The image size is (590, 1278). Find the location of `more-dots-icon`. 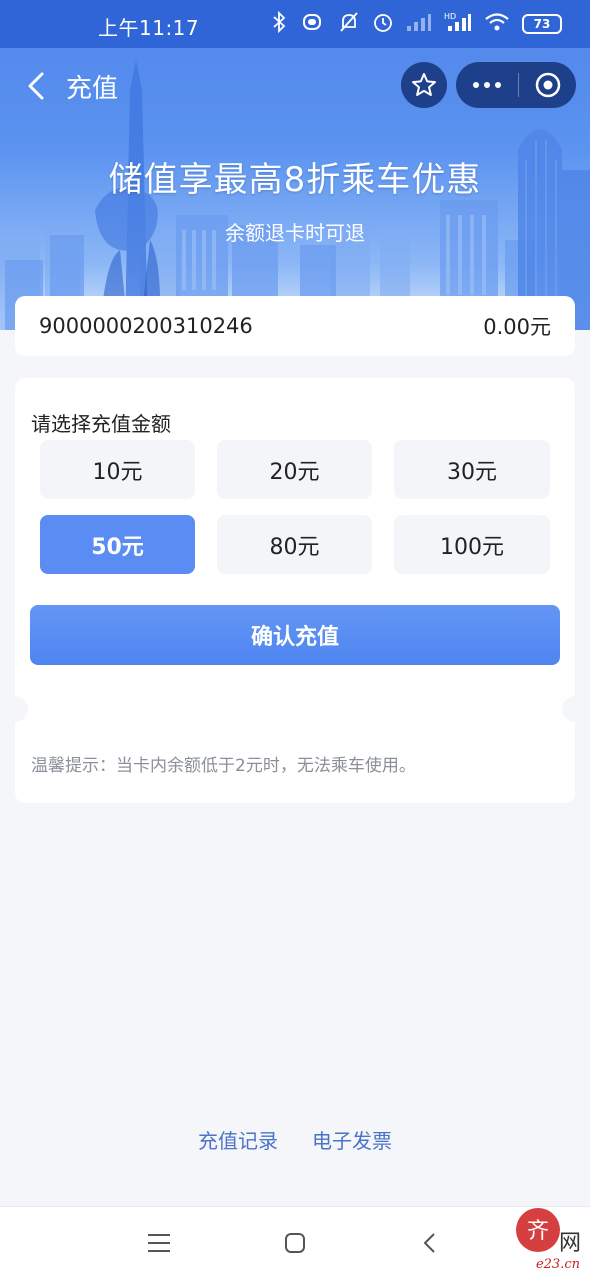

more-dots-icon is located at coordinates (487, 85).